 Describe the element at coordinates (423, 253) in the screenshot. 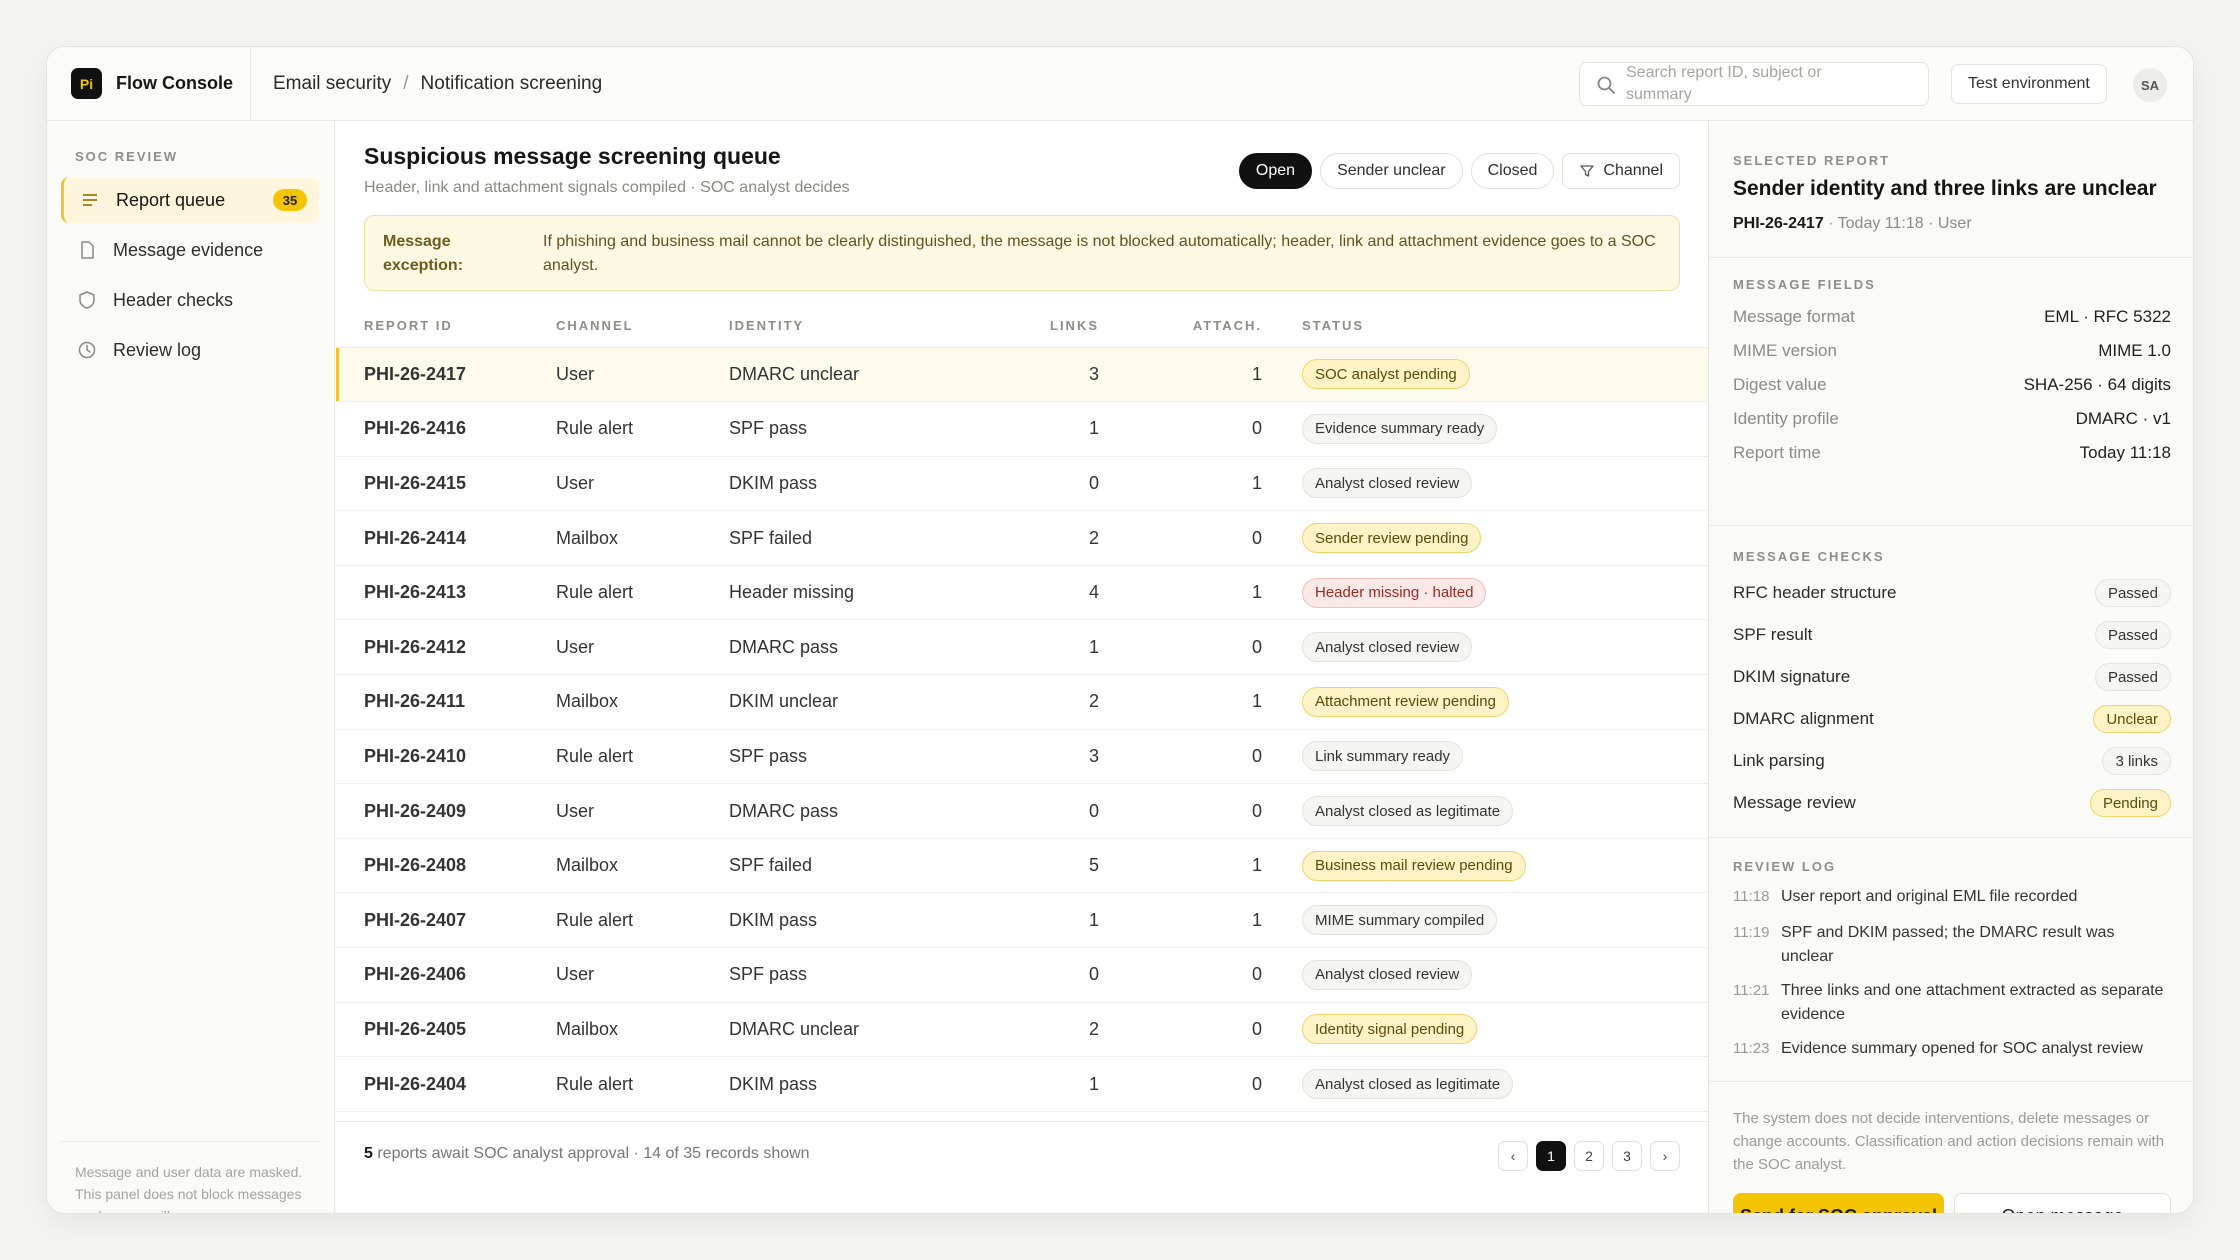

I see `banner-label: Message exception:` at that location.